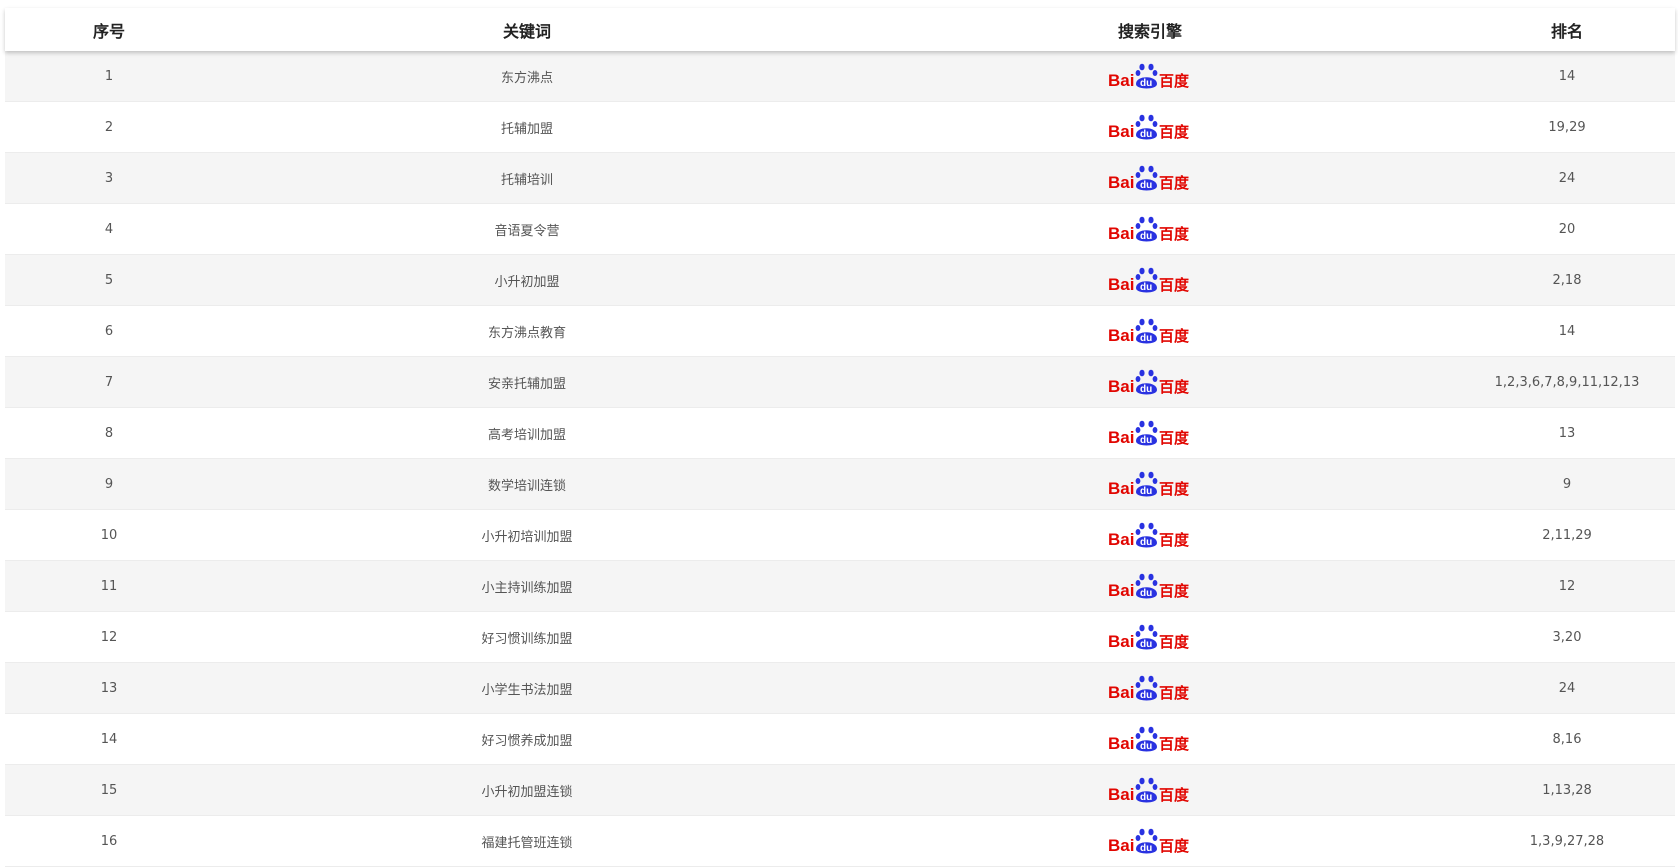  I want to click on header-index: 序号, so click(108, 31).